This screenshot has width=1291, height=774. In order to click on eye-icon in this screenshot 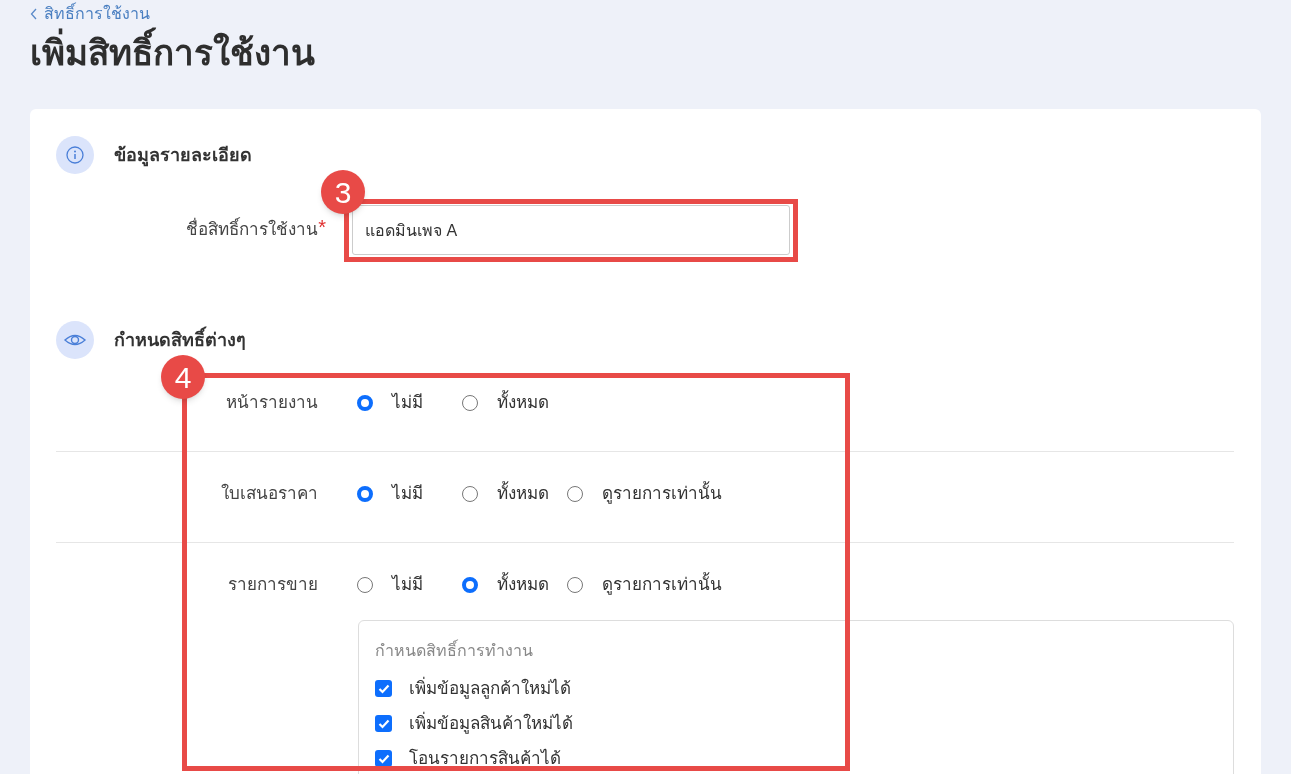, I will do `click(75, 340)`.